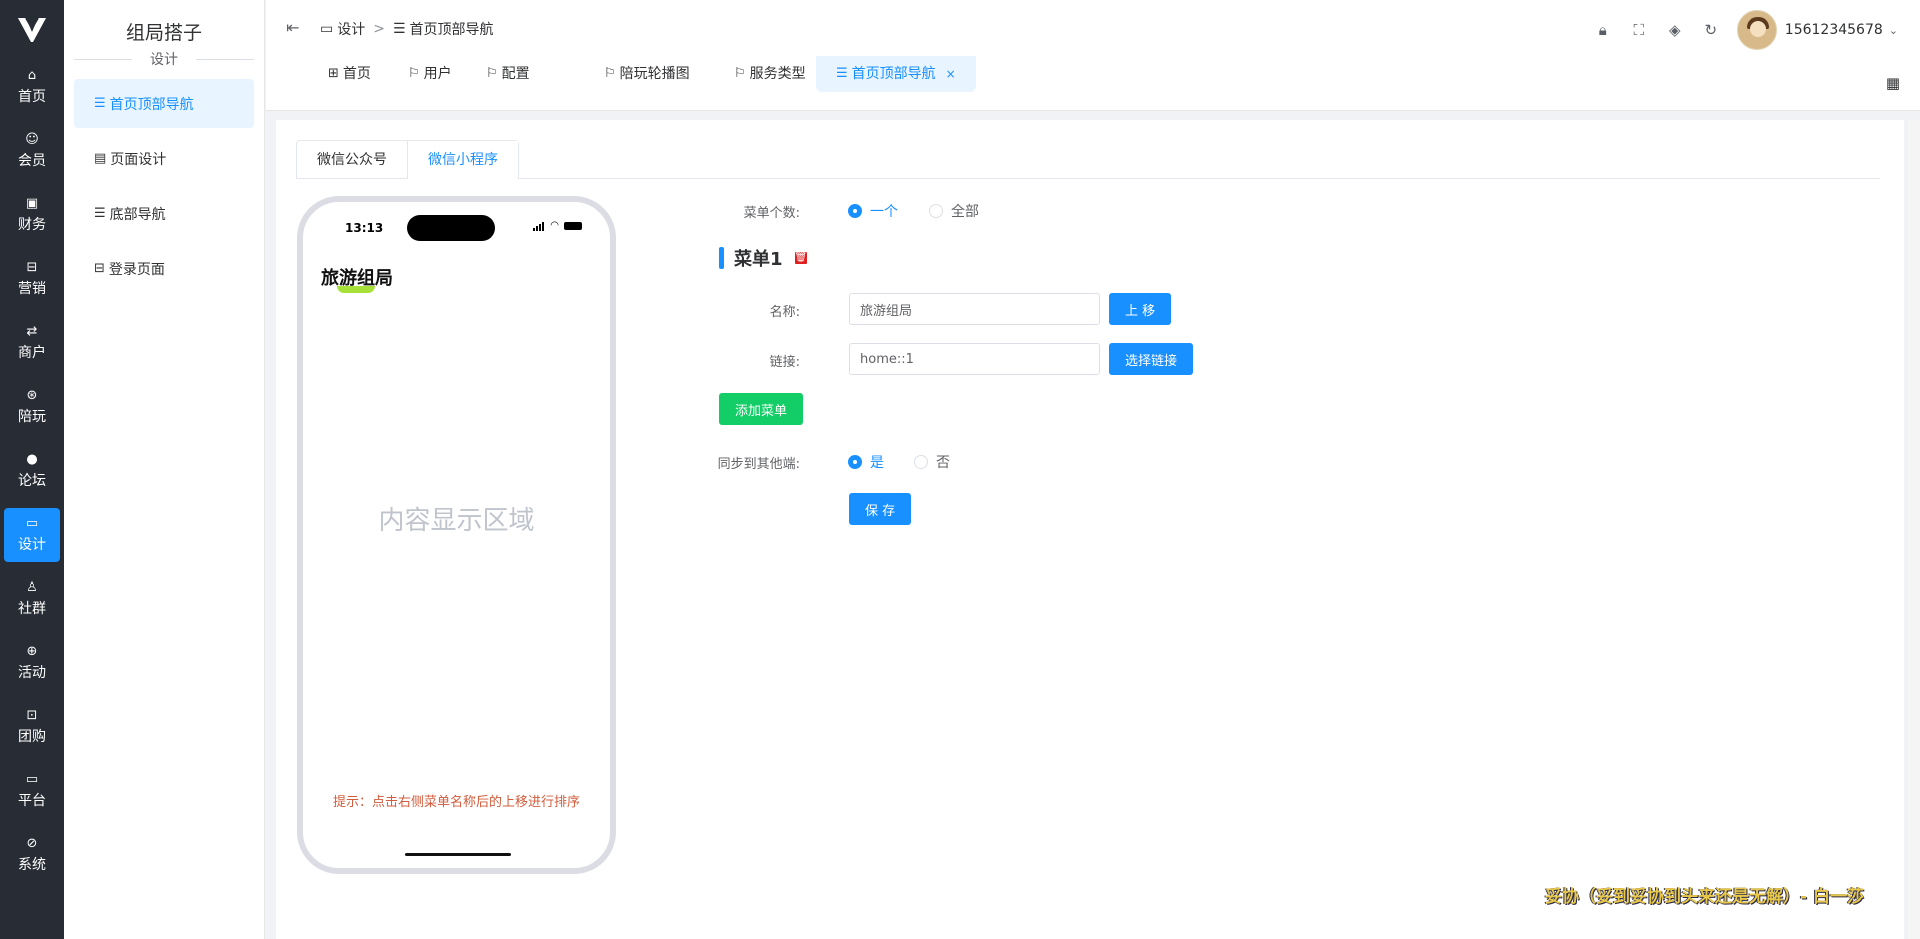  I want to click on menu-name-input, so click(974, 309).